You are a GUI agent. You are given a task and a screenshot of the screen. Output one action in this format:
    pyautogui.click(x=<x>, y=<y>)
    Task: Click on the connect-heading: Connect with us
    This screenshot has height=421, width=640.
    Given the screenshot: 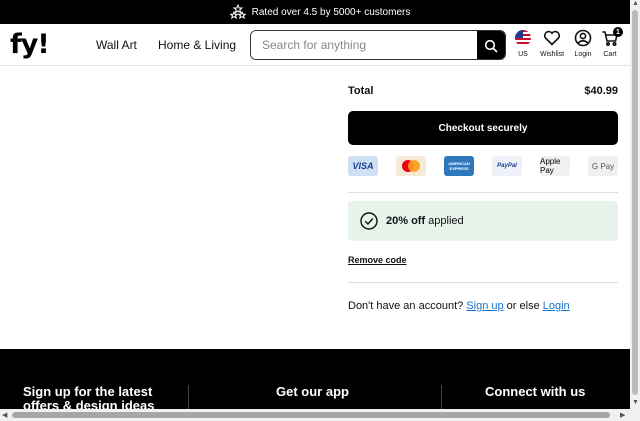 What is the action you would take?
    pyautogui.click(x=535, y=391)
    